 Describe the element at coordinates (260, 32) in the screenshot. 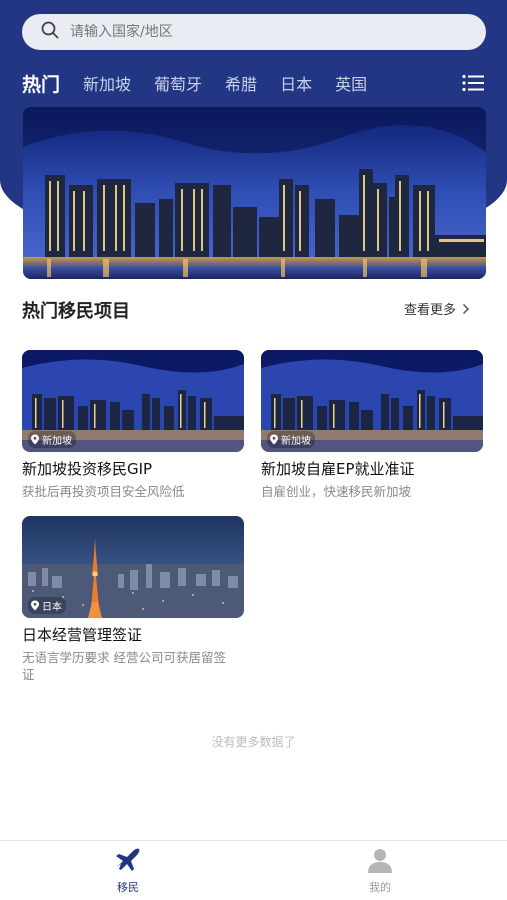

I see `search-input` at that location.